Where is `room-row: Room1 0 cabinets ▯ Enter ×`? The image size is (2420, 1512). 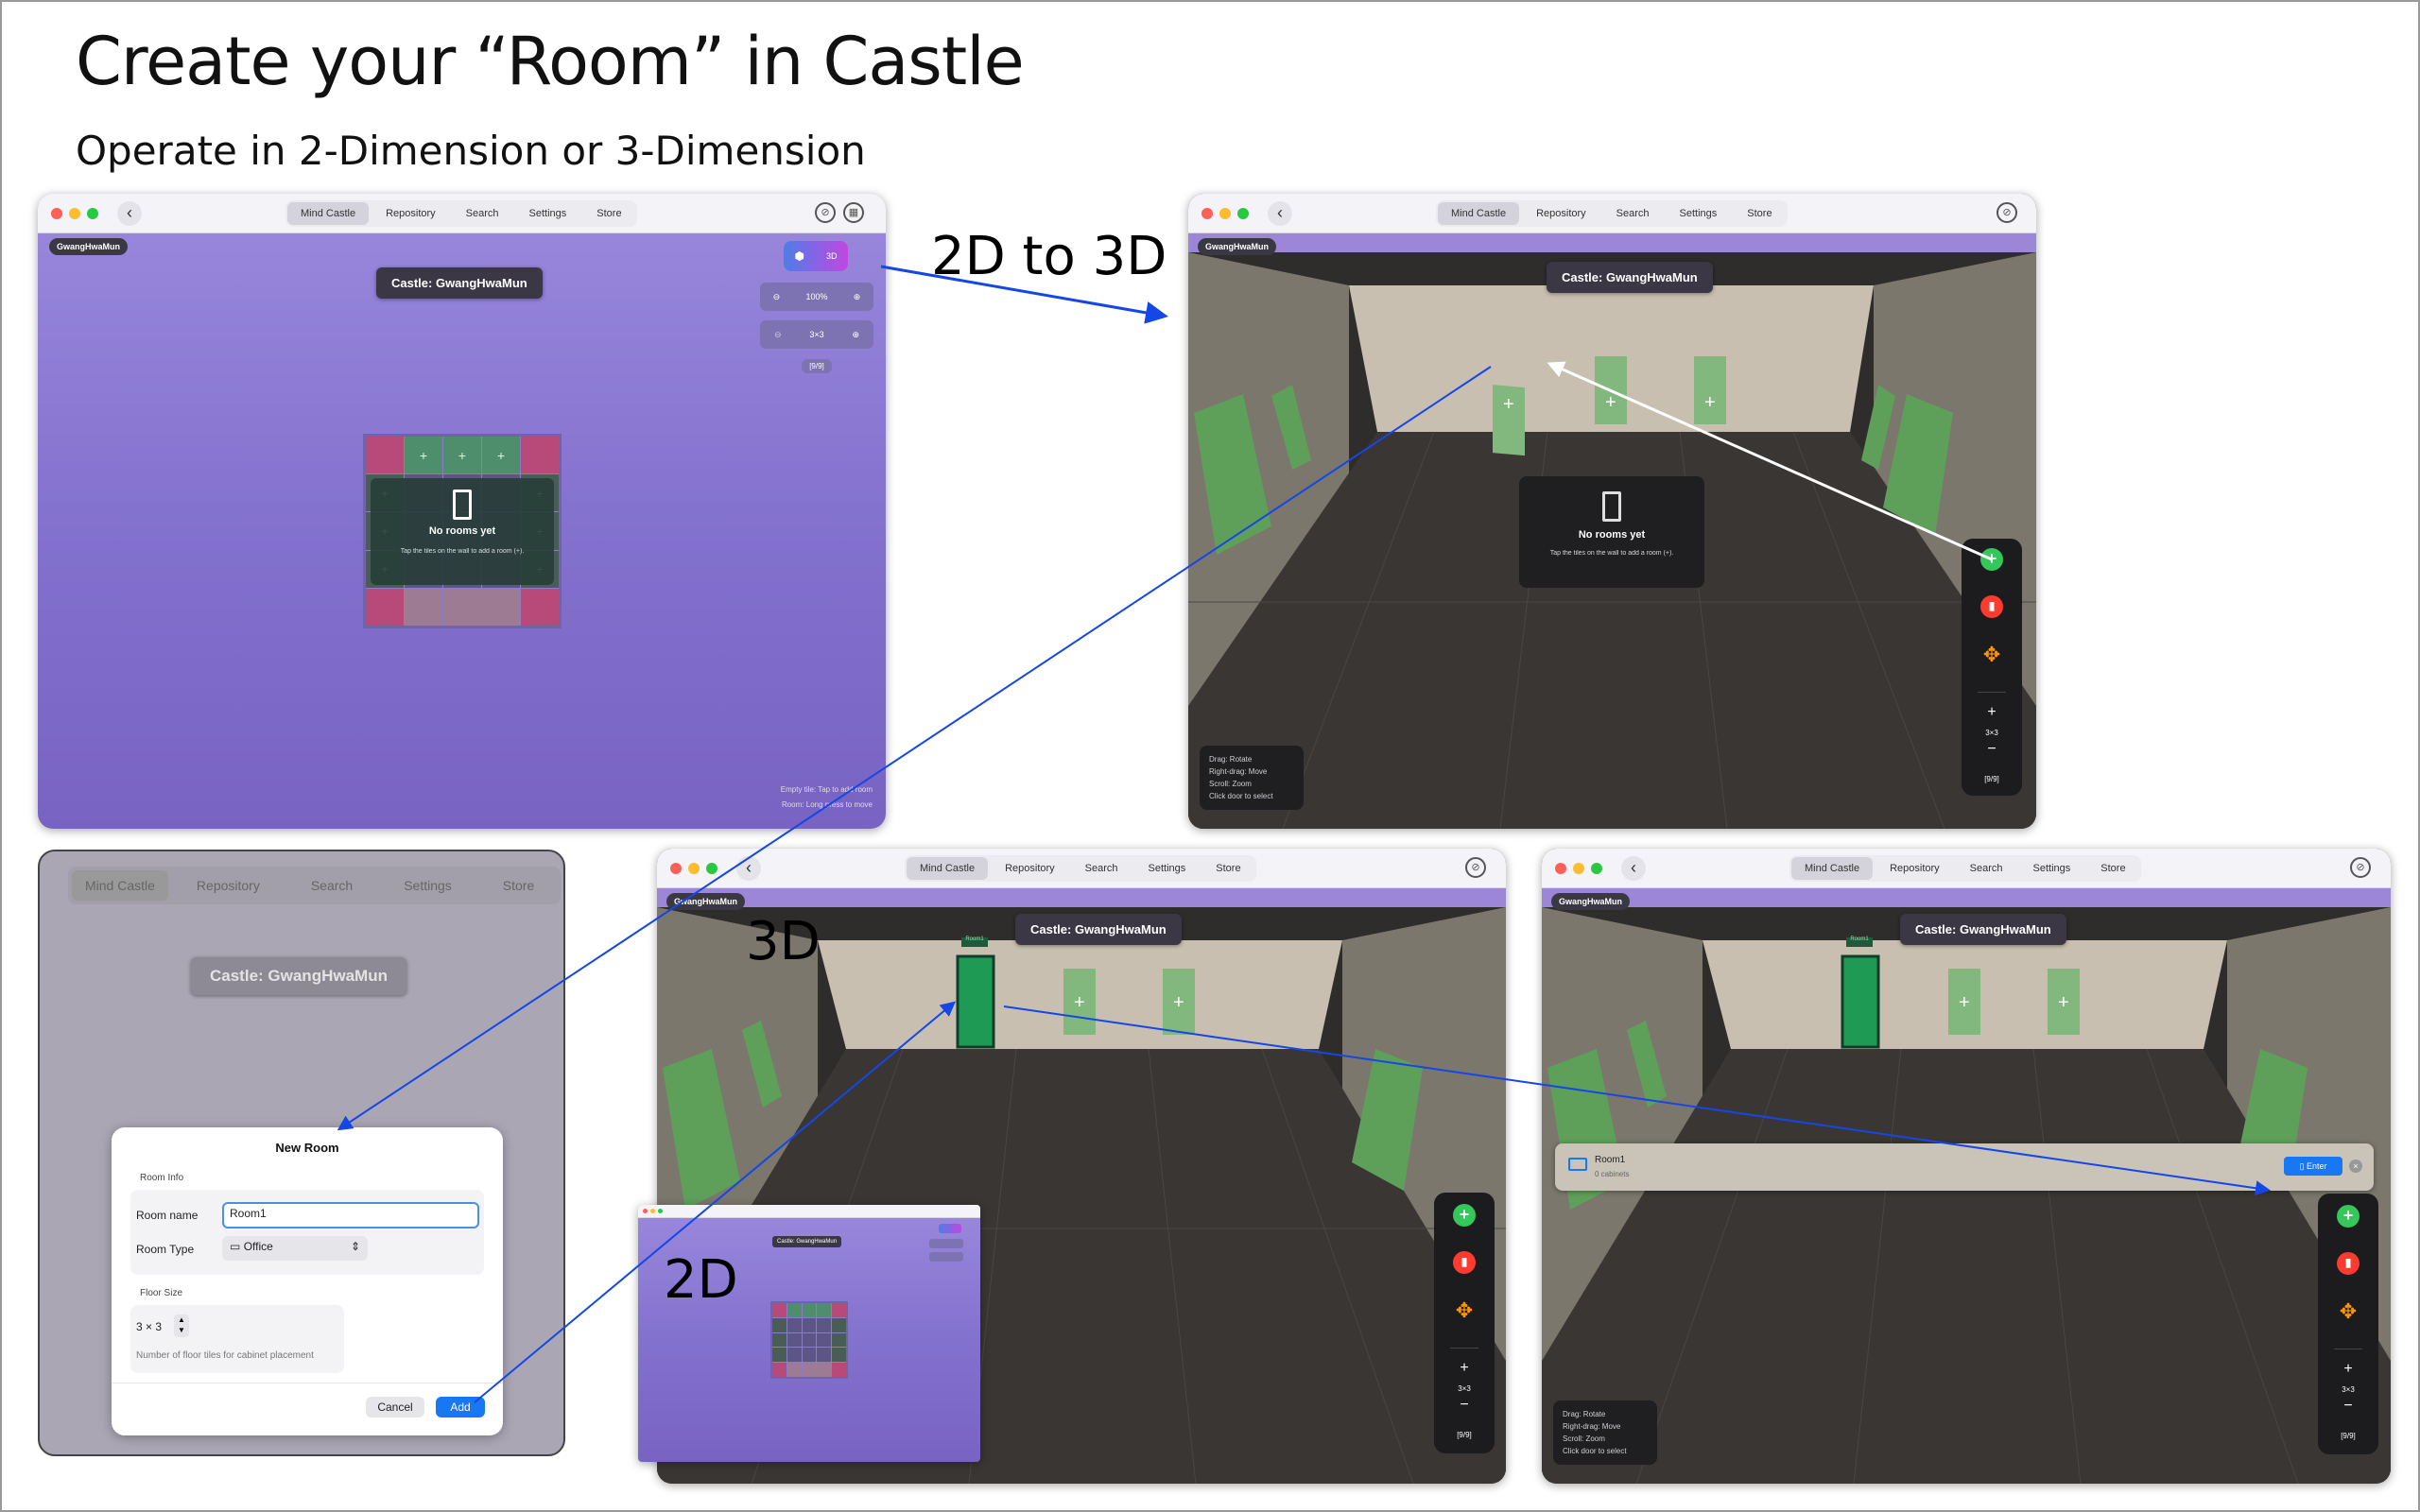
room-row: Room1 0 cabinets ▯ Enter × is located at coordinates (1964, 1167).